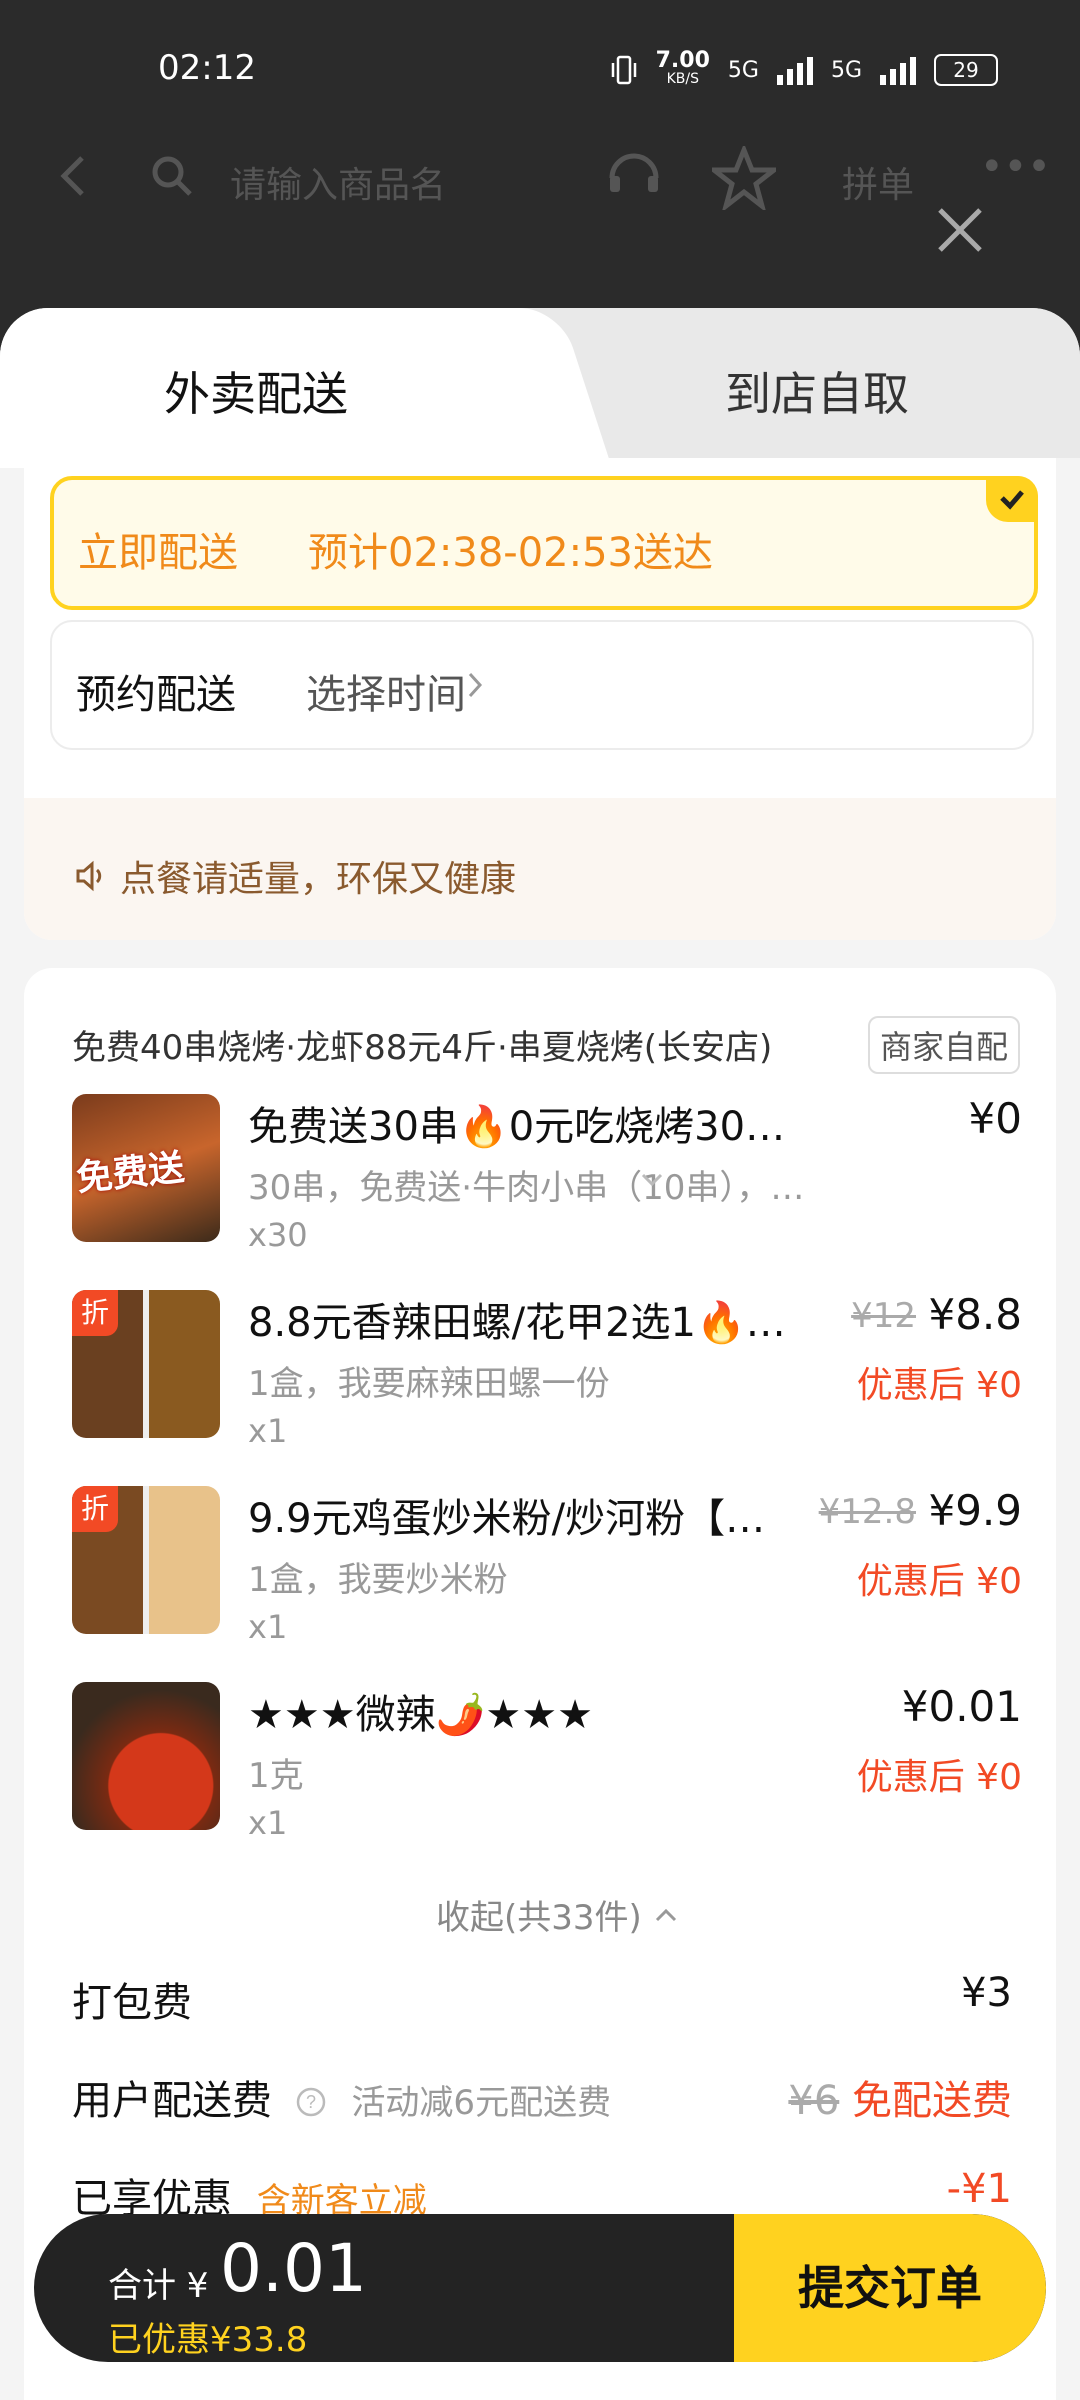 Image resolution: width=1080 pixels, height=2400 pixels. What do you see at coordinates (744, 178) in the screenshot?
I see `favorite-star-icon` at bounding box center [744, 178].